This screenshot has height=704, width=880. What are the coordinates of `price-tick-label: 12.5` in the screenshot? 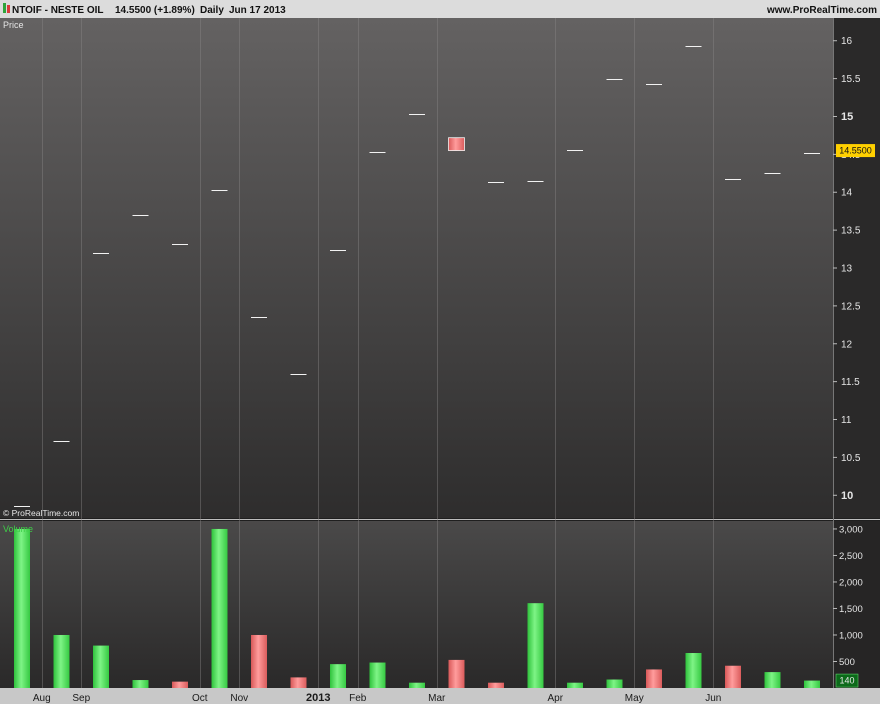 It's located at (851, 306).